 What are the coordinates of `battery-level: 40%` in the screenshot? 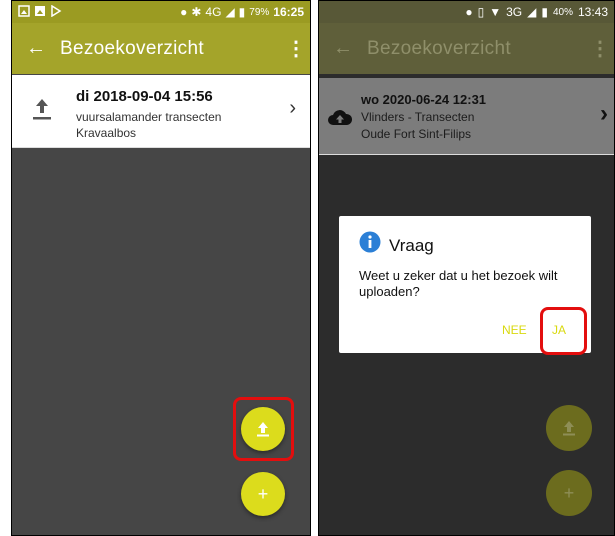 It's located at (562, 12).